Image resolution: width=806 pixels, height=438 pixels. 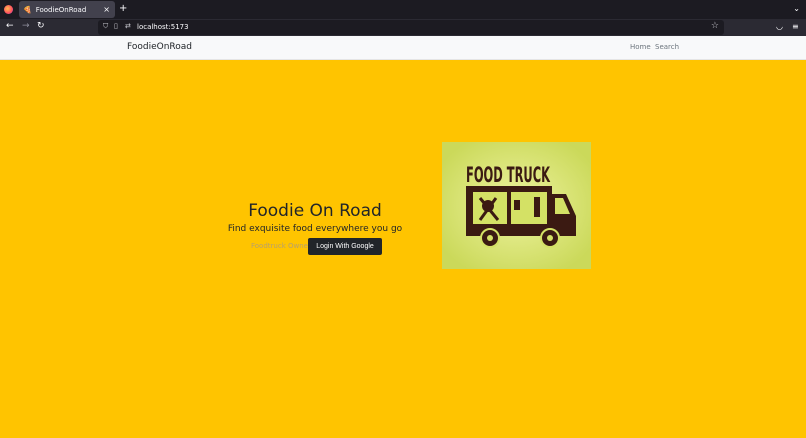 I want to click on food-truck-icon: FOOD TRUCK, so click(x=516, y=205).